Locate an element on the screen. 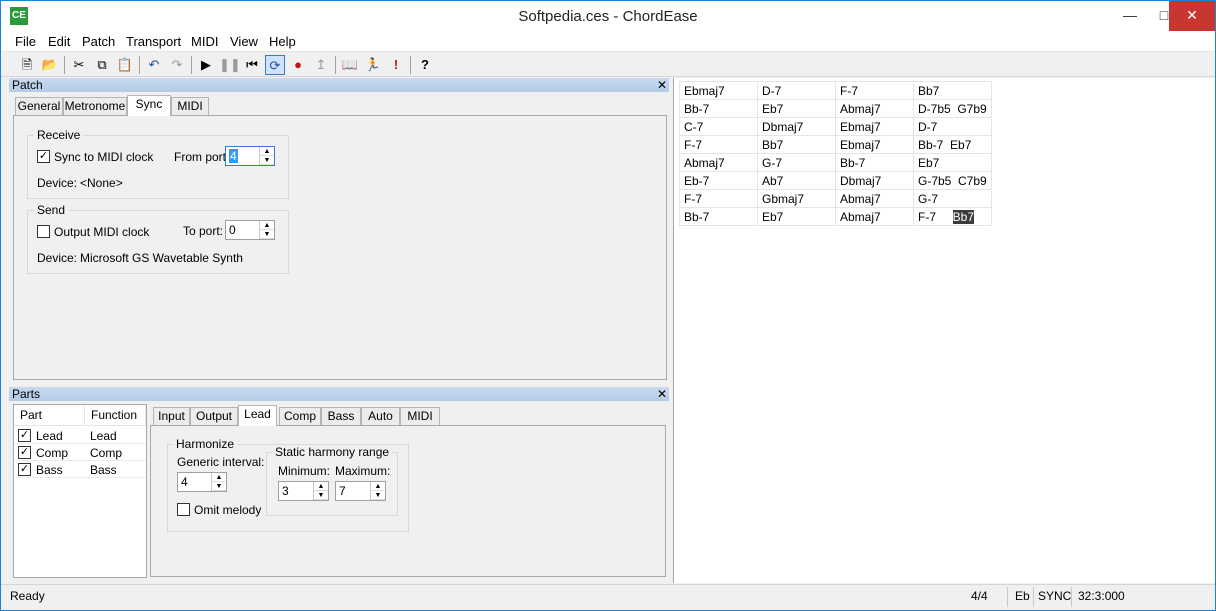  part-lead-checkbox: ✓ is located at coordinates (24, 435).